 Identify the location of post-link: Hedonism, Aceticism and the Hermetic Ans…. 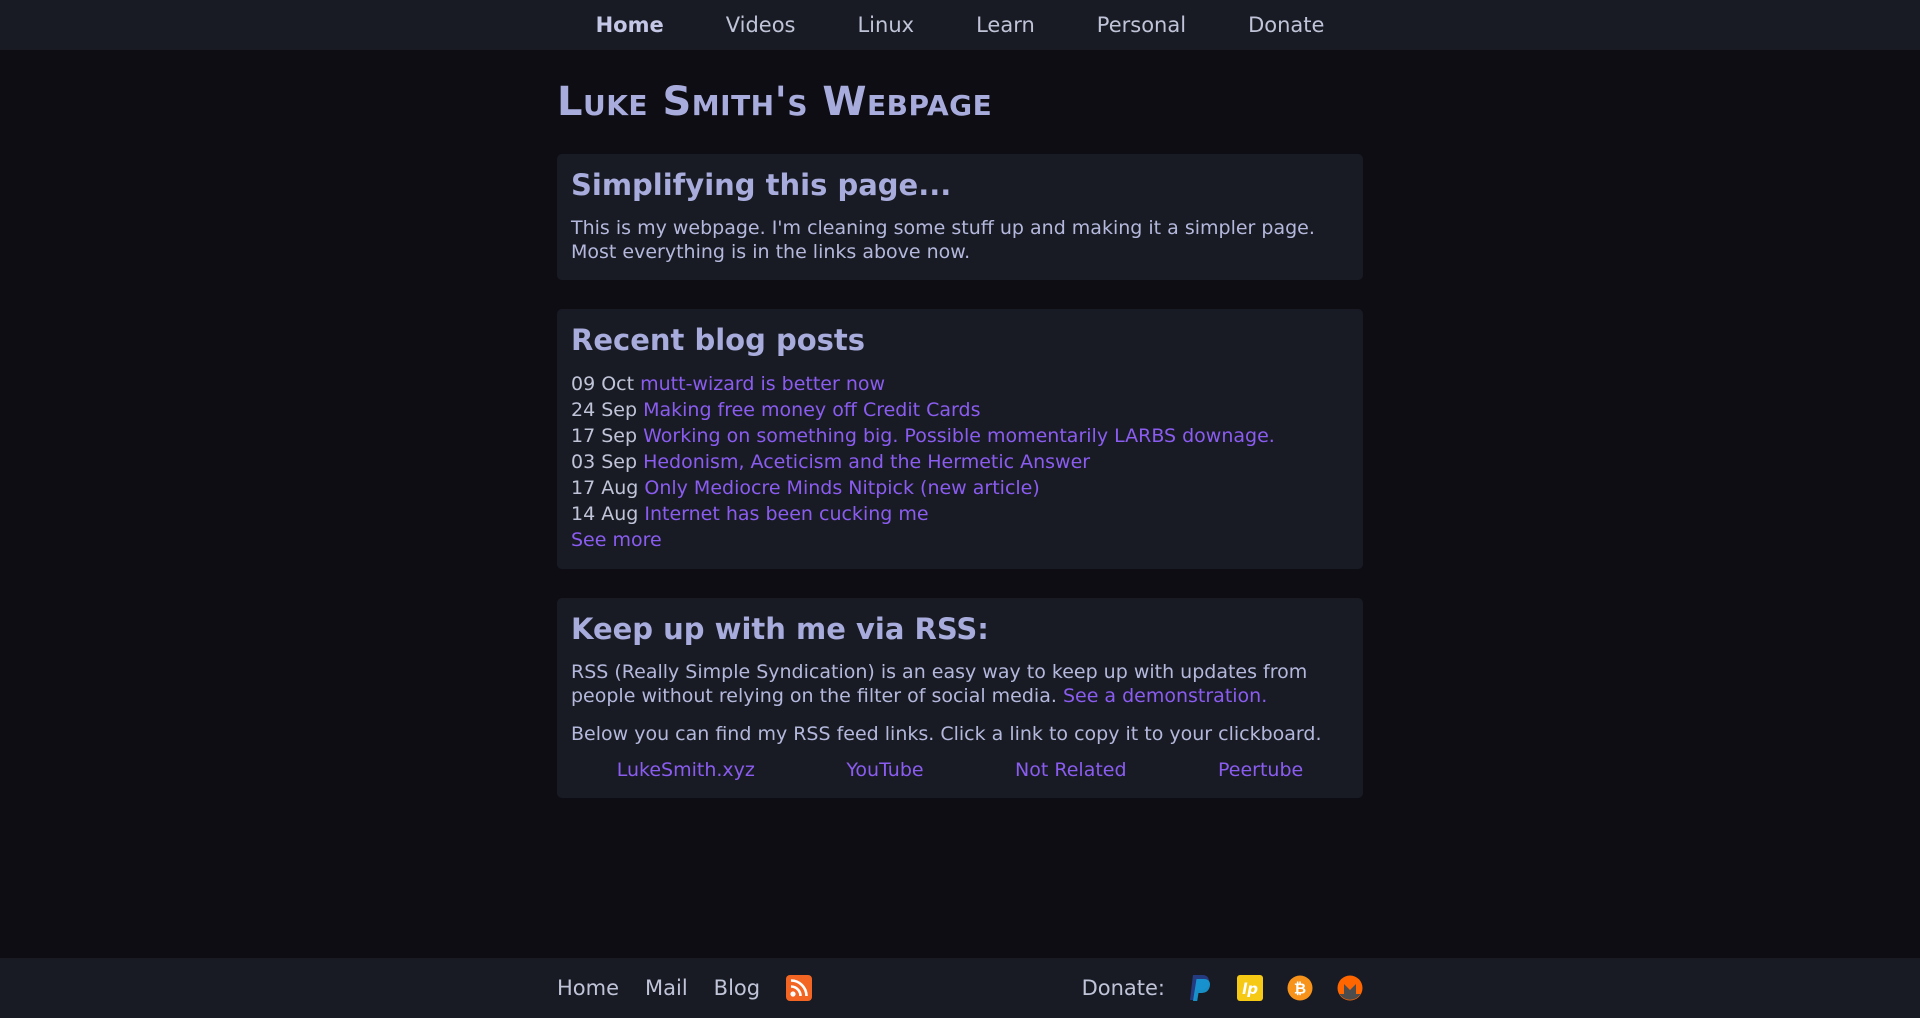
(866, 462).